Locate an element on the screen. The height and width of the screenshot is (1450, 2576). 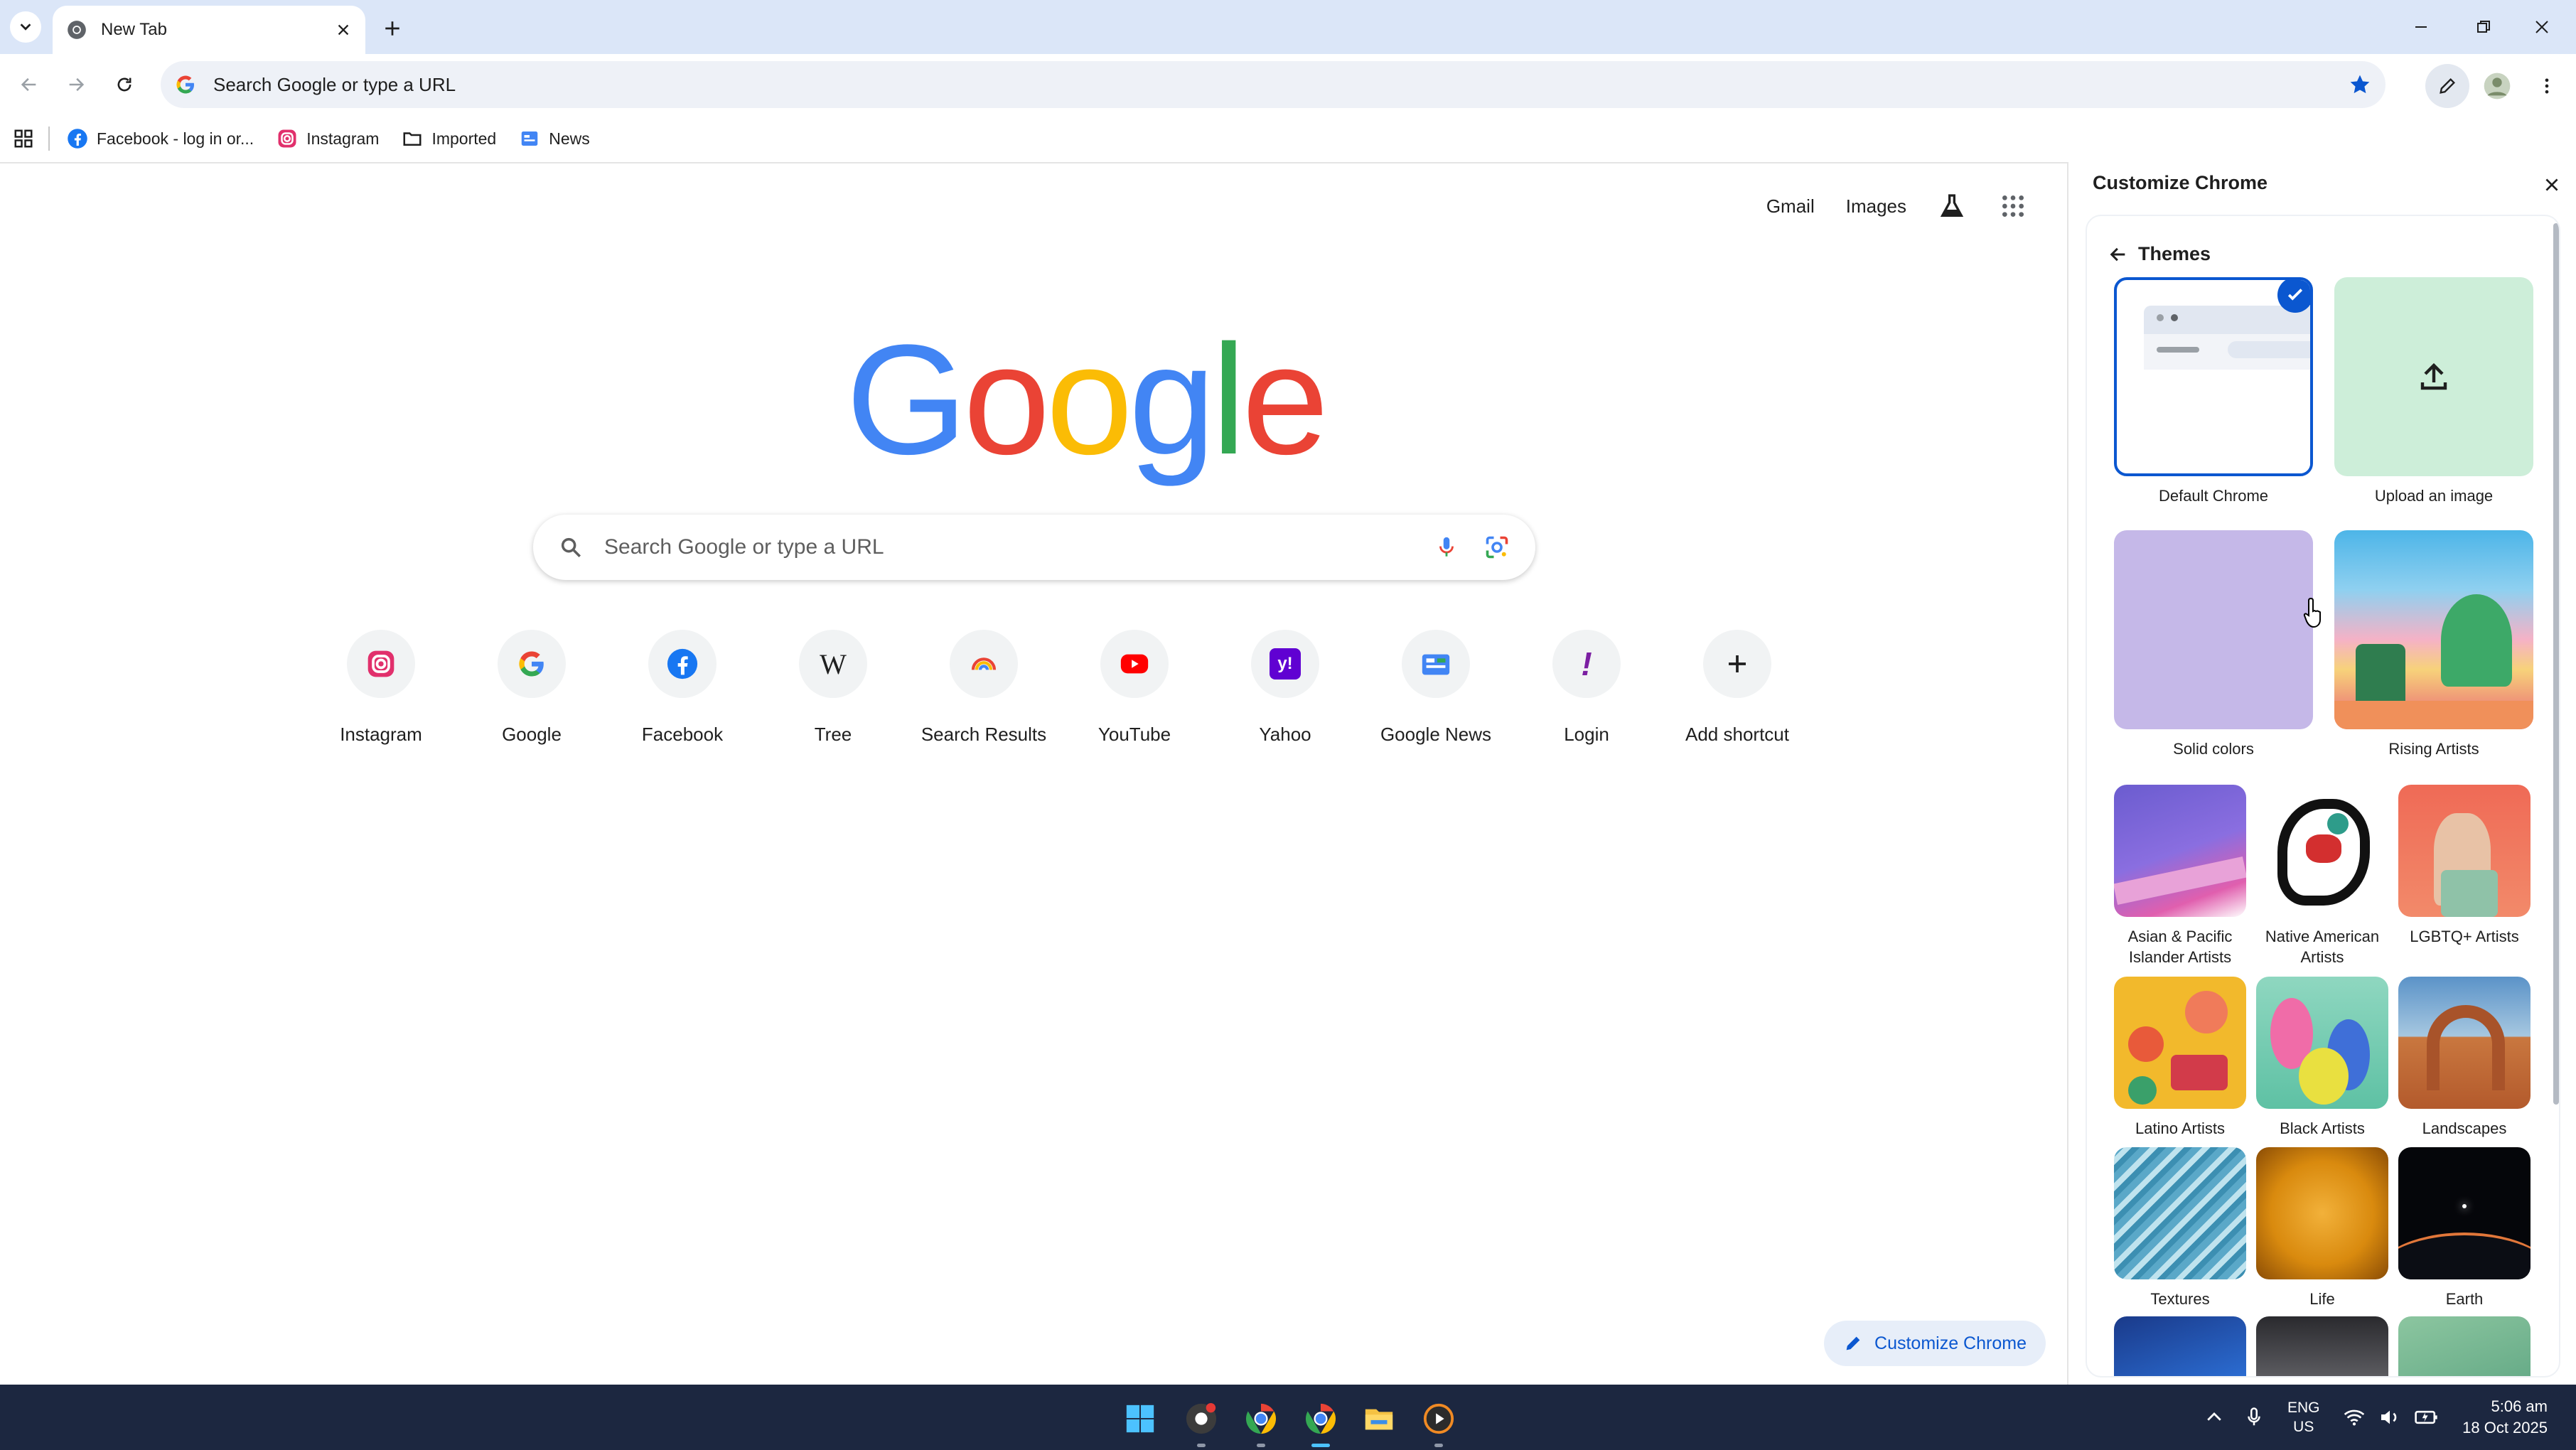
upload-icon is located at coordinates (2433, 376).